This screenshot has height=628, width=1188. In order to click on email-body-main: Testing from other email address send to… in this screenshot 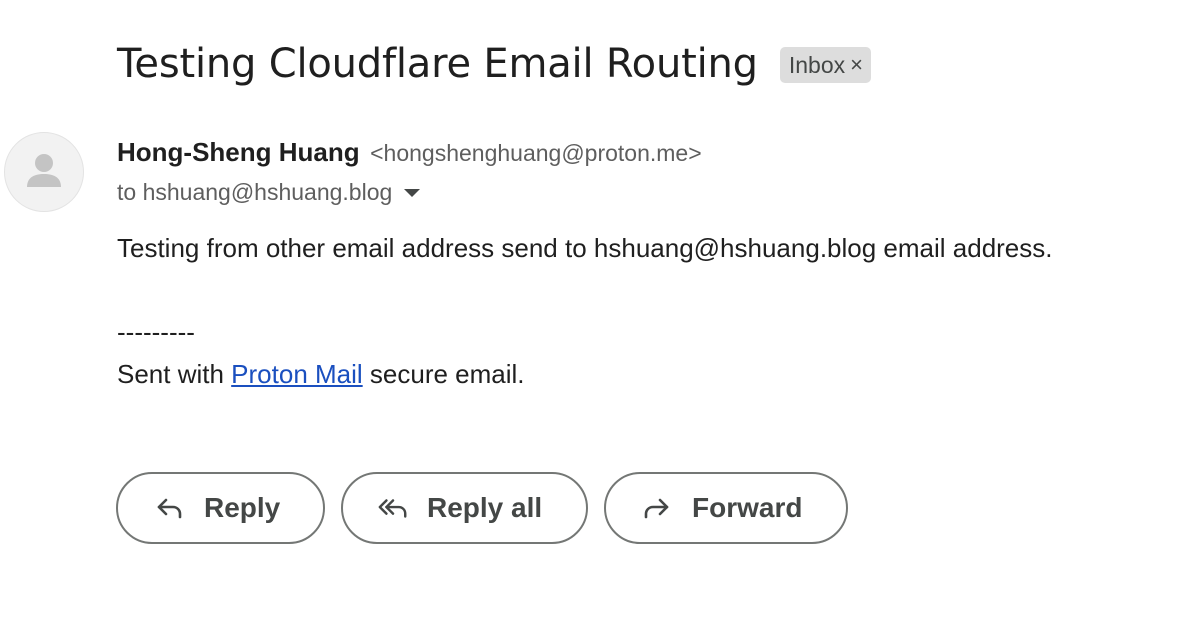, I will do `click(585, 248)`.